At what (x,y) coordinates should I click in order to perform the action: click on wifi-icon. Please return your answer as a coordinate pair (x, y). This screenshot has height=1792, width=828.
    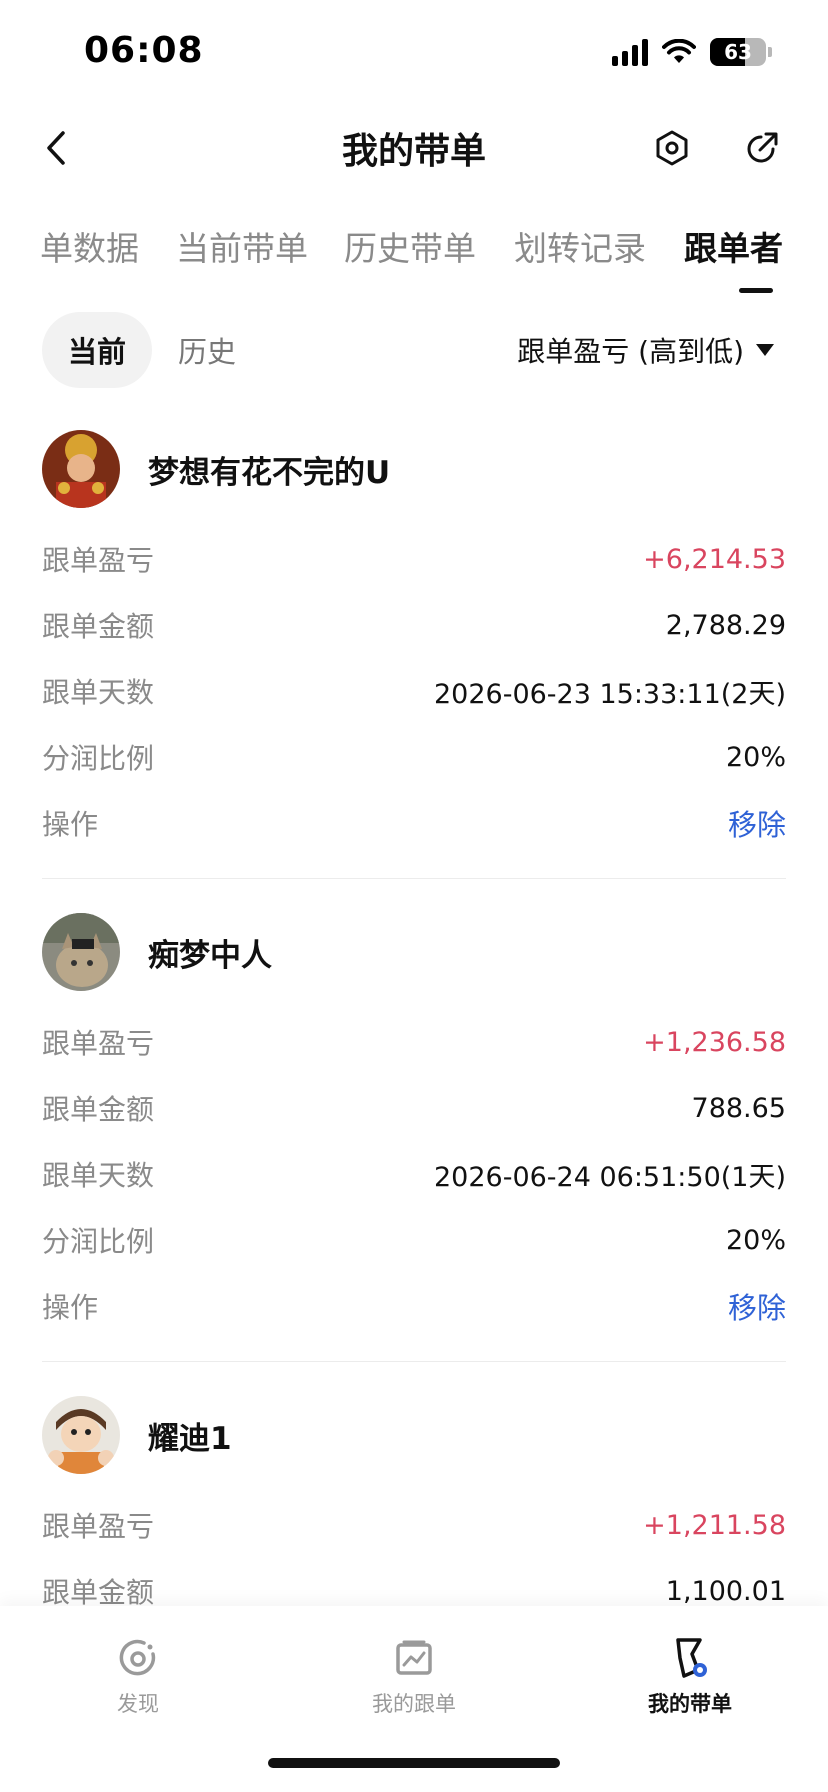
    Looking at the image, I should click on (679, 51).